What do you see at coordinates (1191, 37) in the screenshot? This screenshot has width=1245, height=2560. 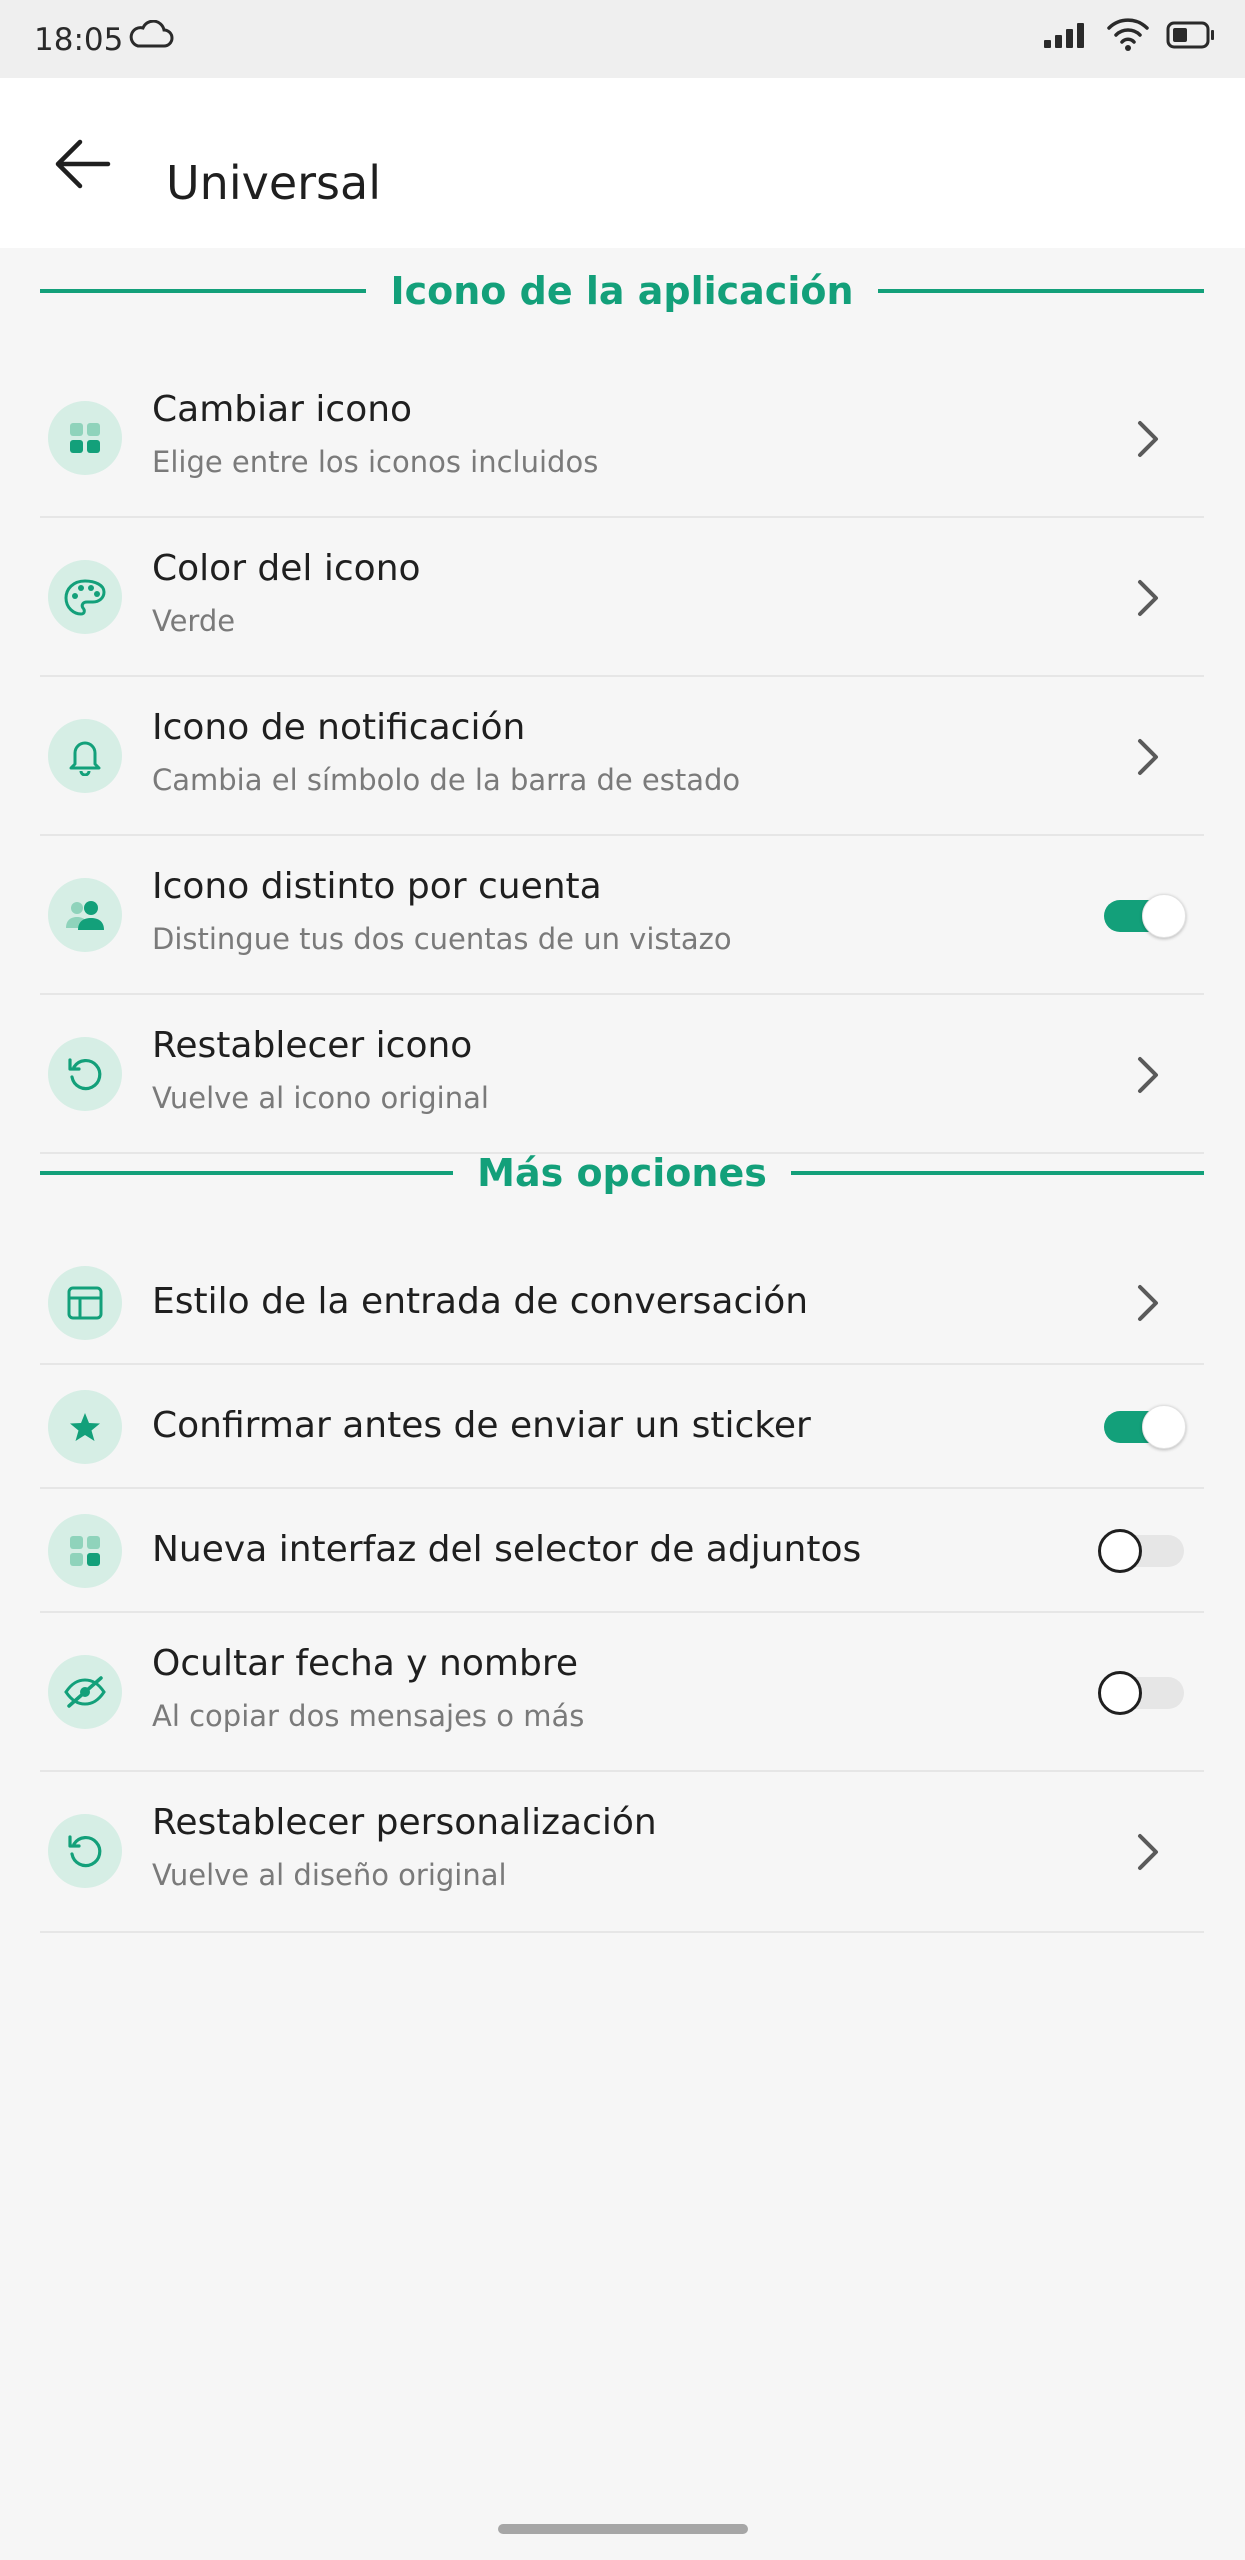 I see `battery-icon` at bounding box center [1191, 37].